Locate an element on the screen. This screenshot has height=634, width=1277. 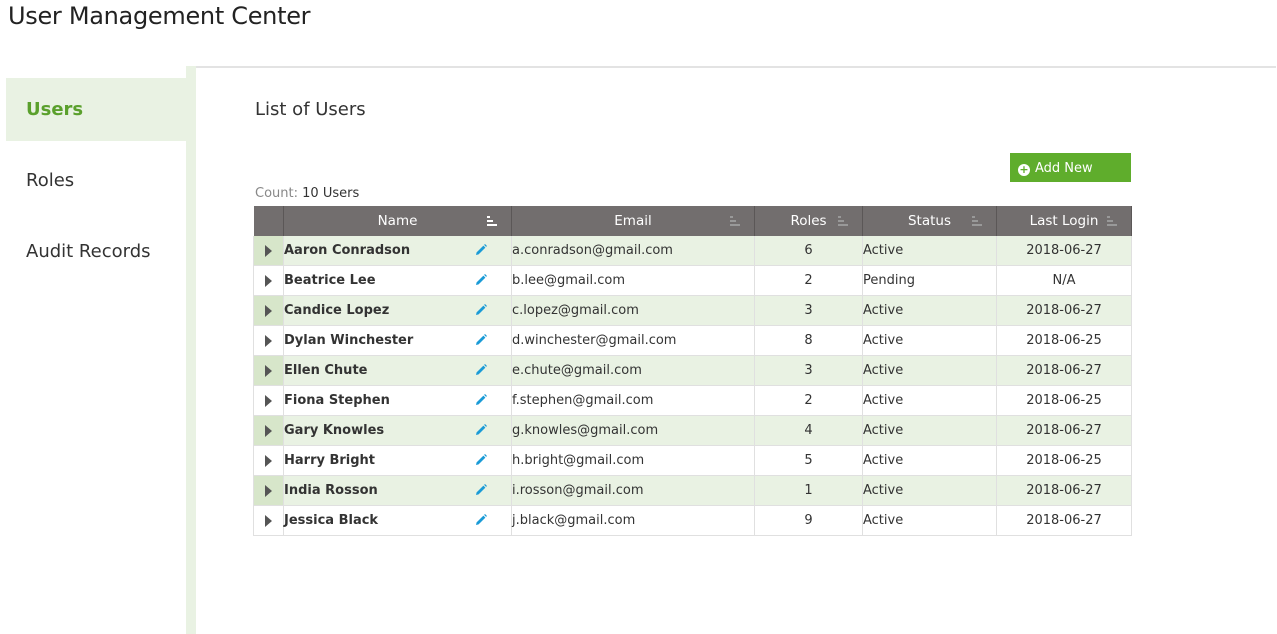
roles-cell: 1 is located at coordinates (808, 490).